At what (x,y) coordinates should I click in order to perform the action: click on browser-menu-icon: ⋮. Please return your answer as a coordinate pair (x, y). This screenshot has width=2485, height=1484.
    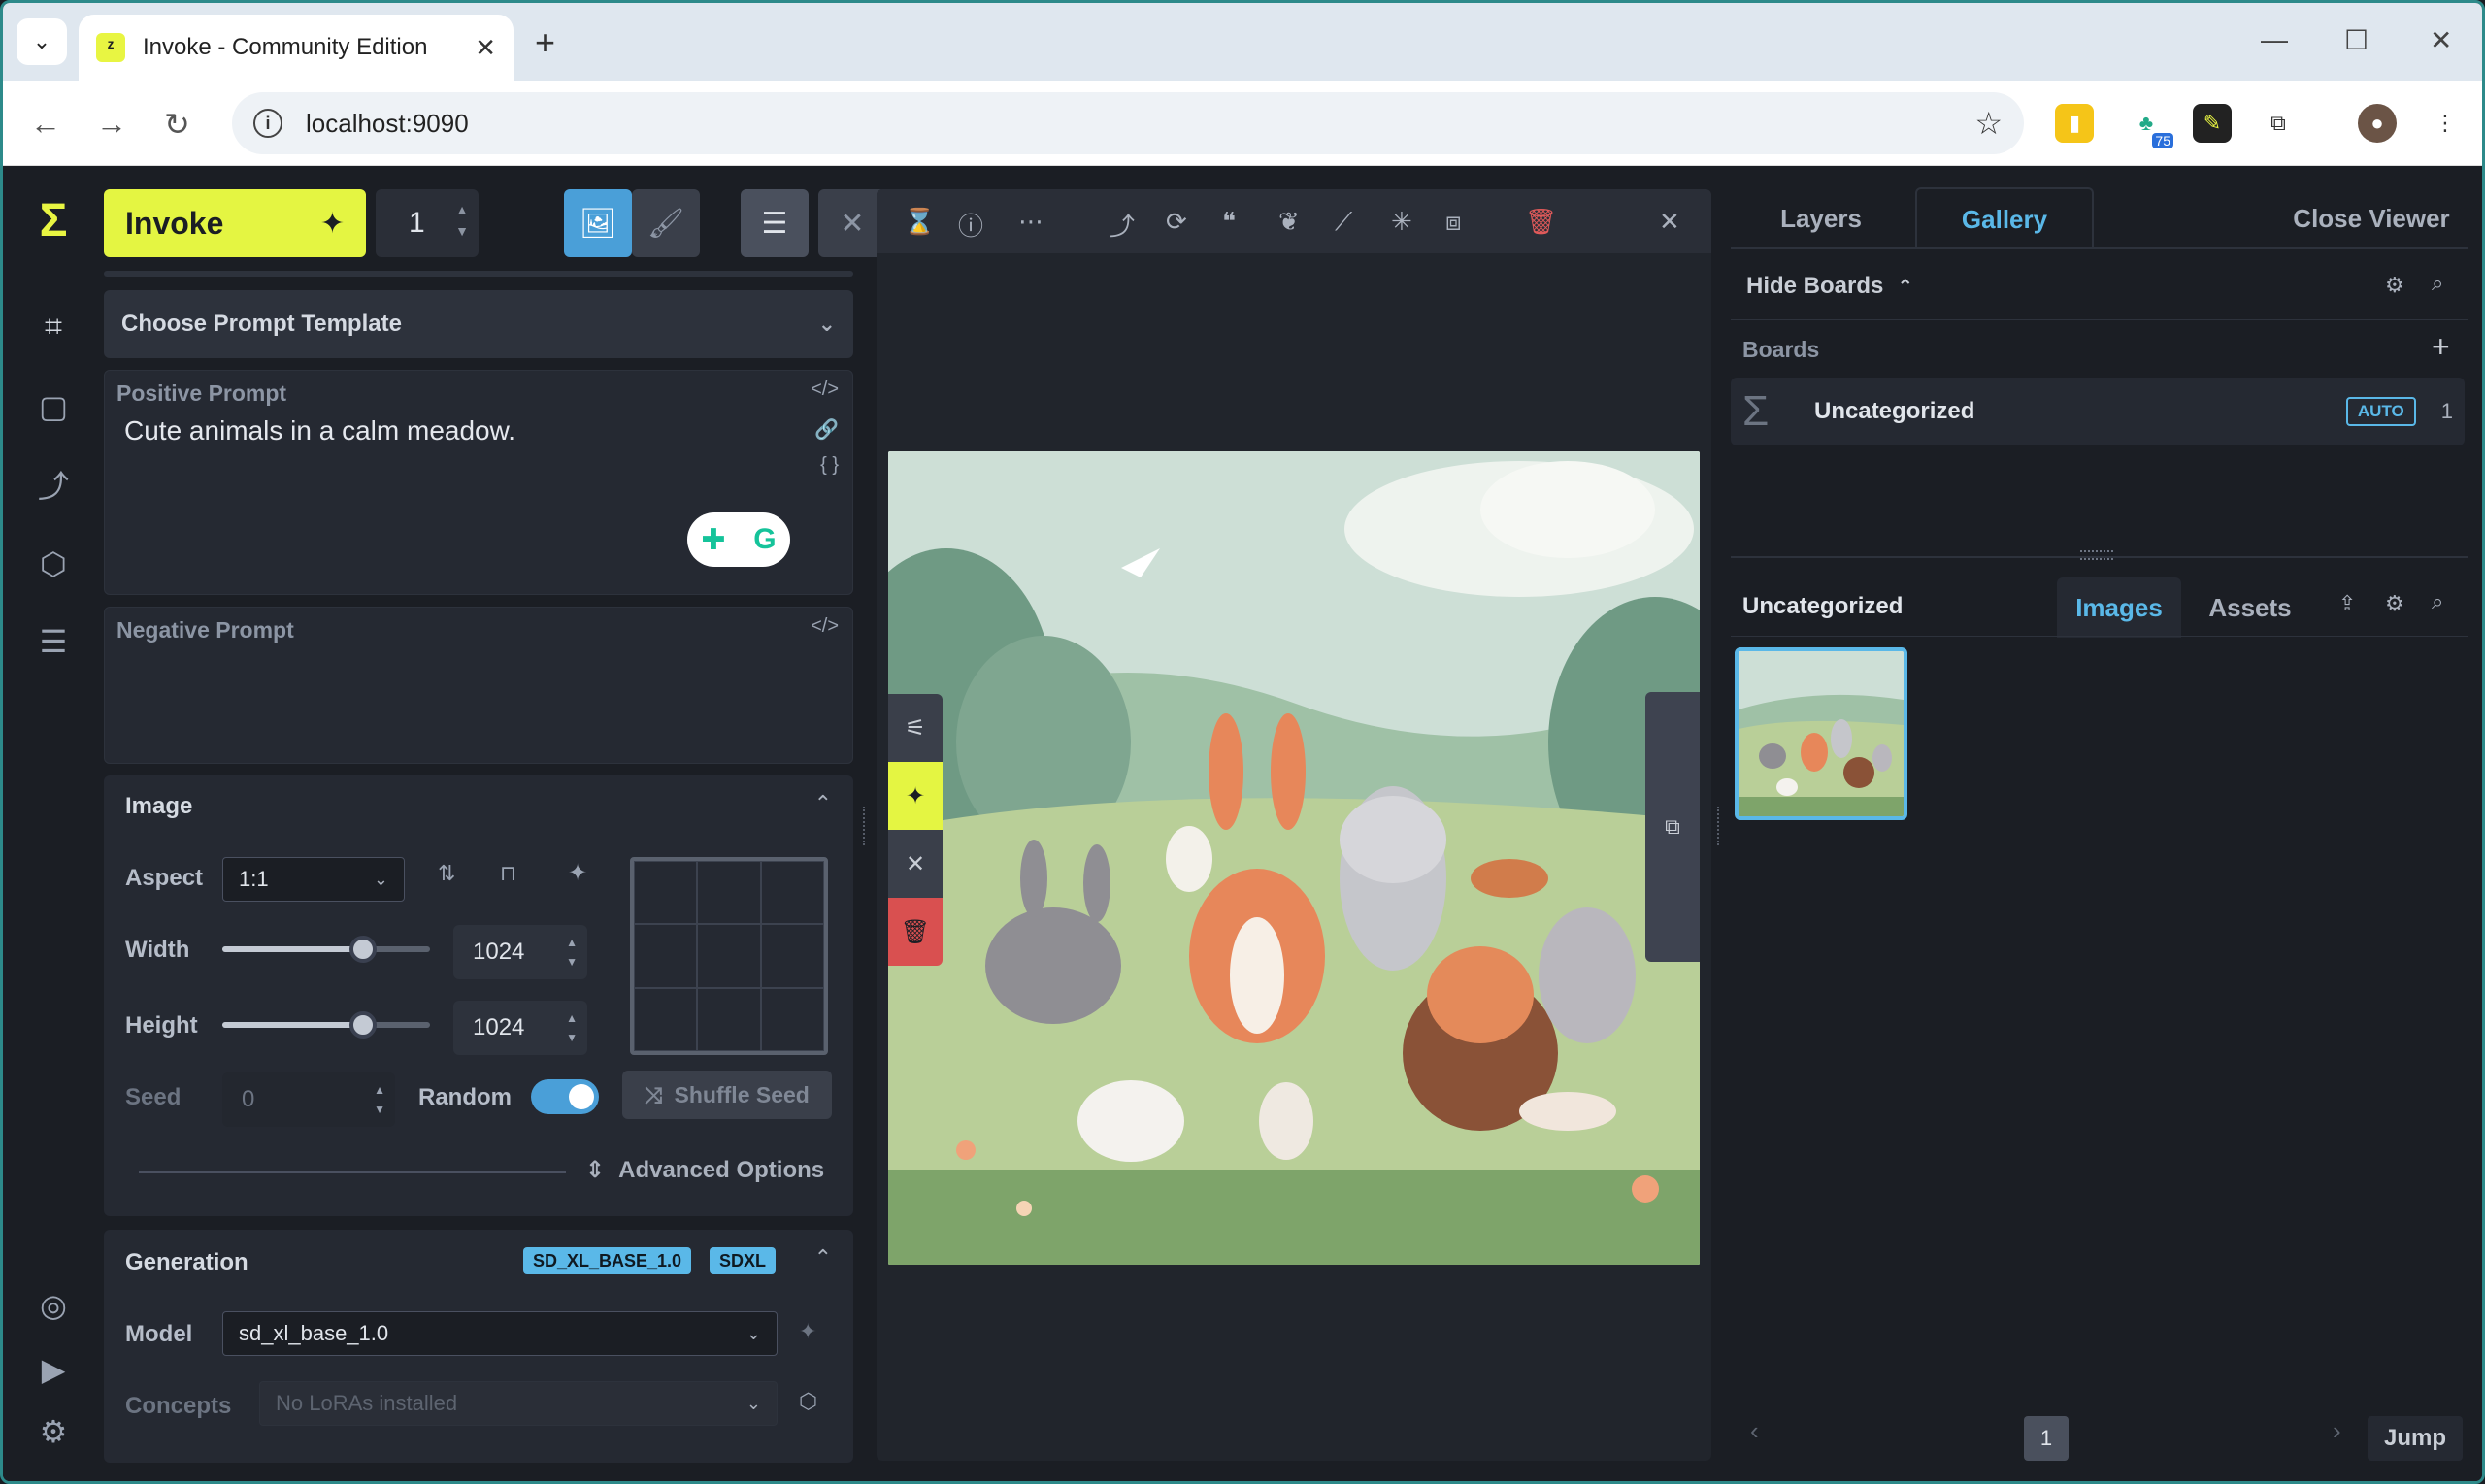
    Looking at the image, I should click on (2446, 123).